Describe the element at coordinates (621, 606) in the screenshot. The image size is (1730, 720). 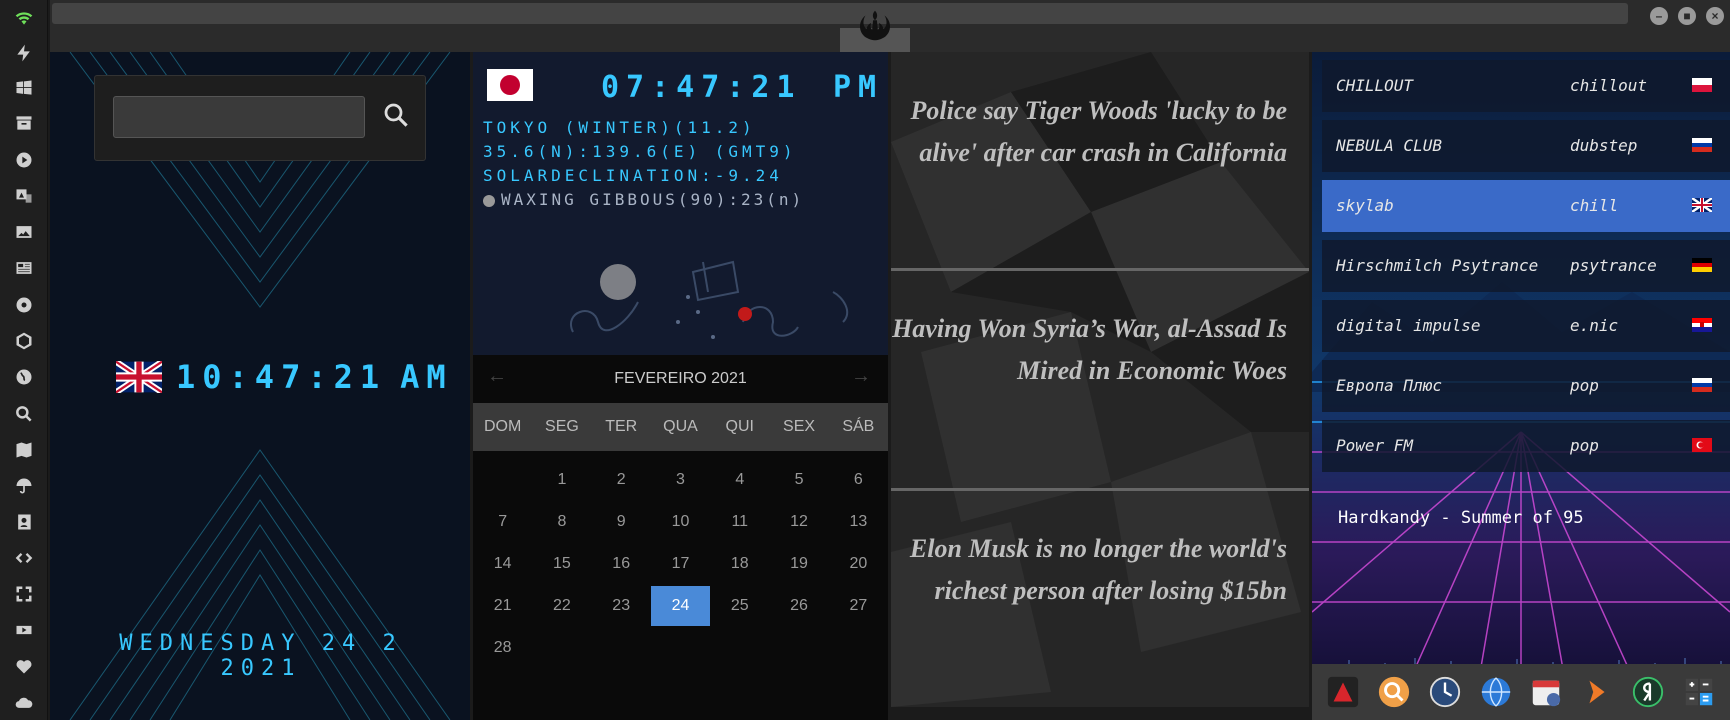
I see `calendar-day: 23` at that location.